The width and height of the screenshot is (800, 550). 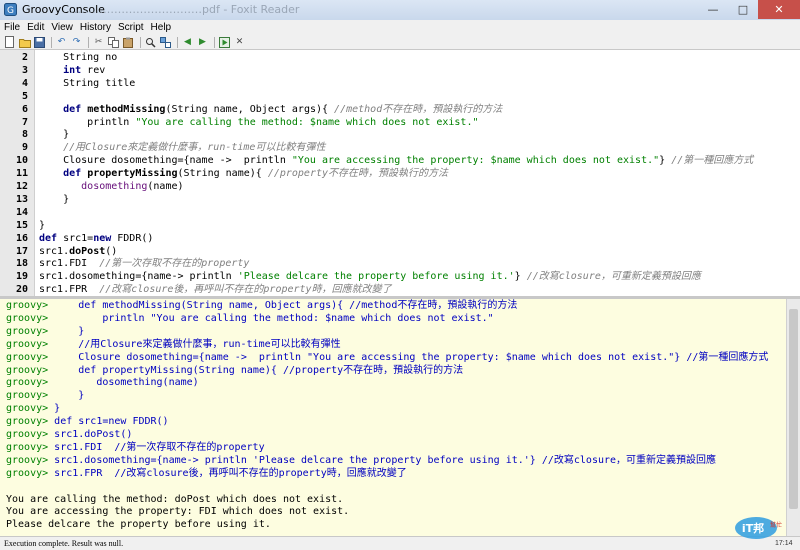 What do you see at coordinates (779, 9) in the screenshot?
I see `close-icon: ✕` at bounding box center [779, 9].